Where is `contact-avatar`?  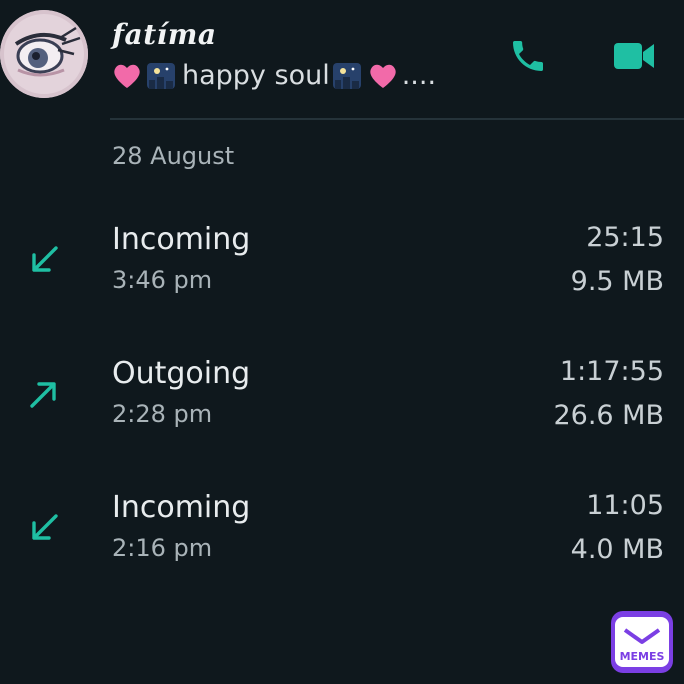 contact-avatar is located at coordinates (44, 54).